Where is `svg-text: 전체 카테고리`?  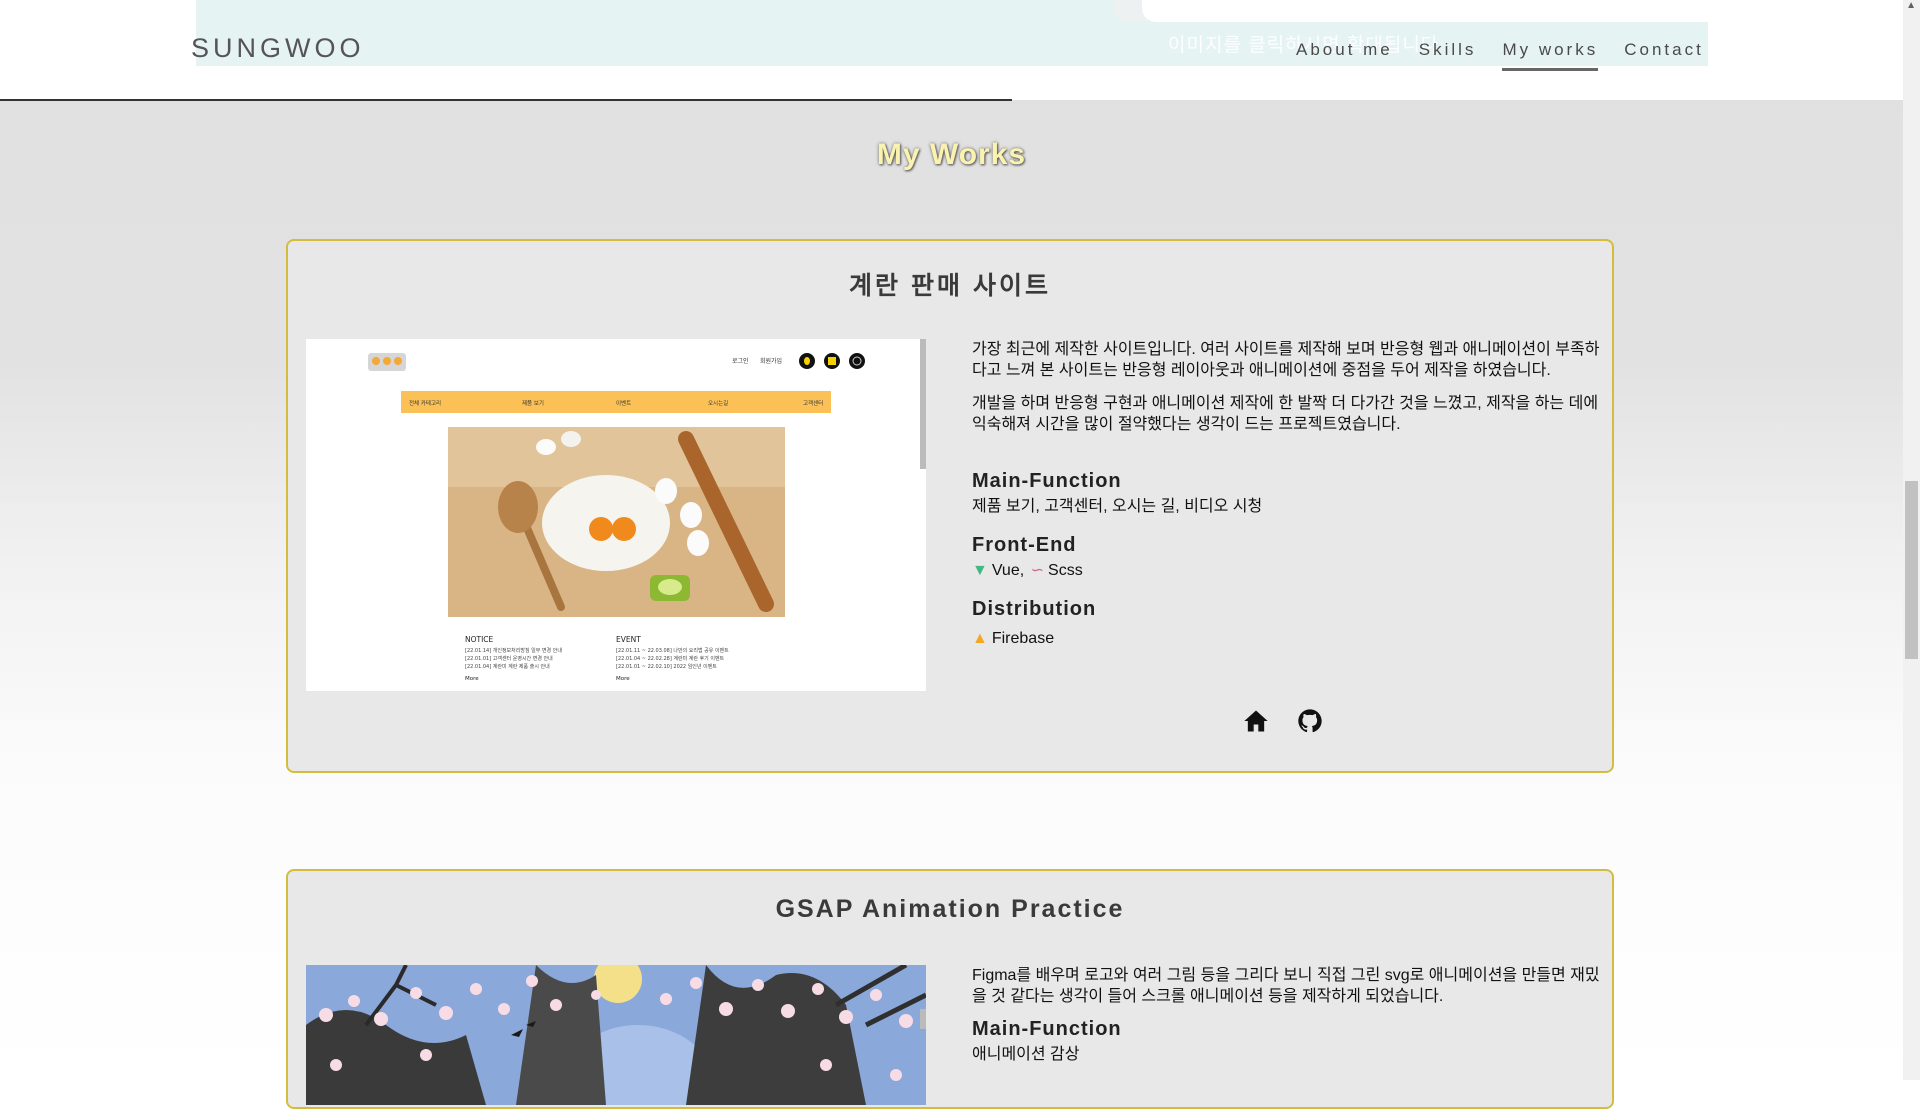
svg-text: 전체 카테고리 is located at coordinates (425, 403).